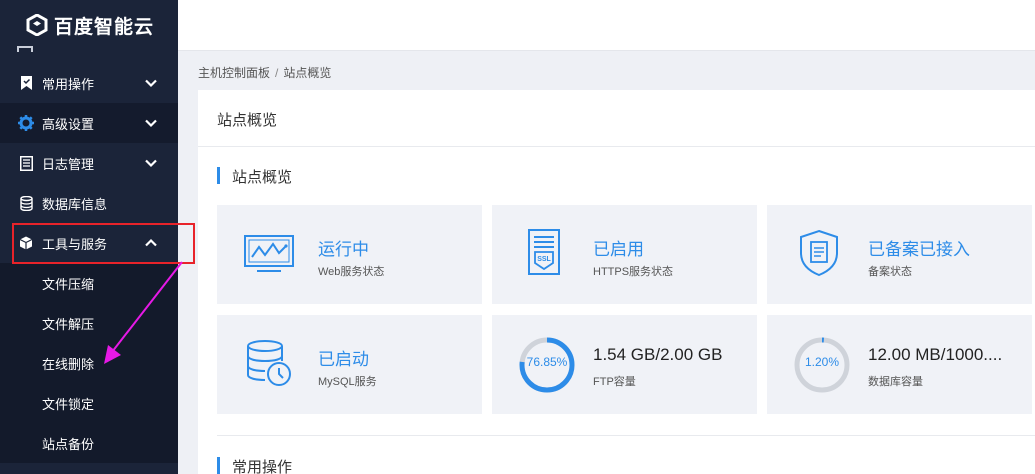 The height and width of the screenshot is (474, 1035). What do you see at coordinates (307, 73) in the screenshot?
I see `breadcrumb-current: 站点概览` at bounding box center [307, 73].